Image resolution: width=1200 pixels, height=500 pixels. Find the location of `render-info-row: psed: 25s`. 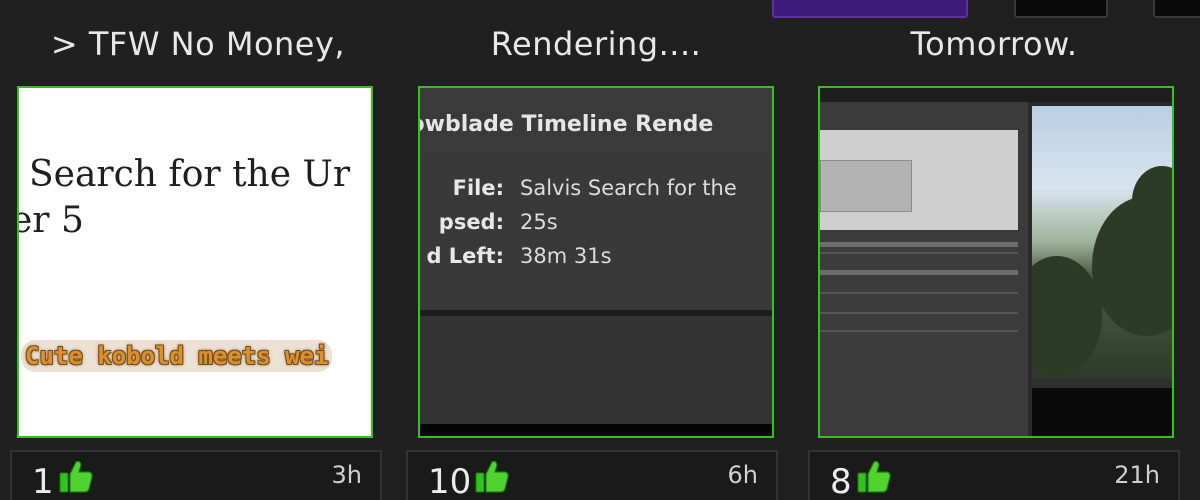

render-info-row: psed: 25s is located at coordinates (596, 225).